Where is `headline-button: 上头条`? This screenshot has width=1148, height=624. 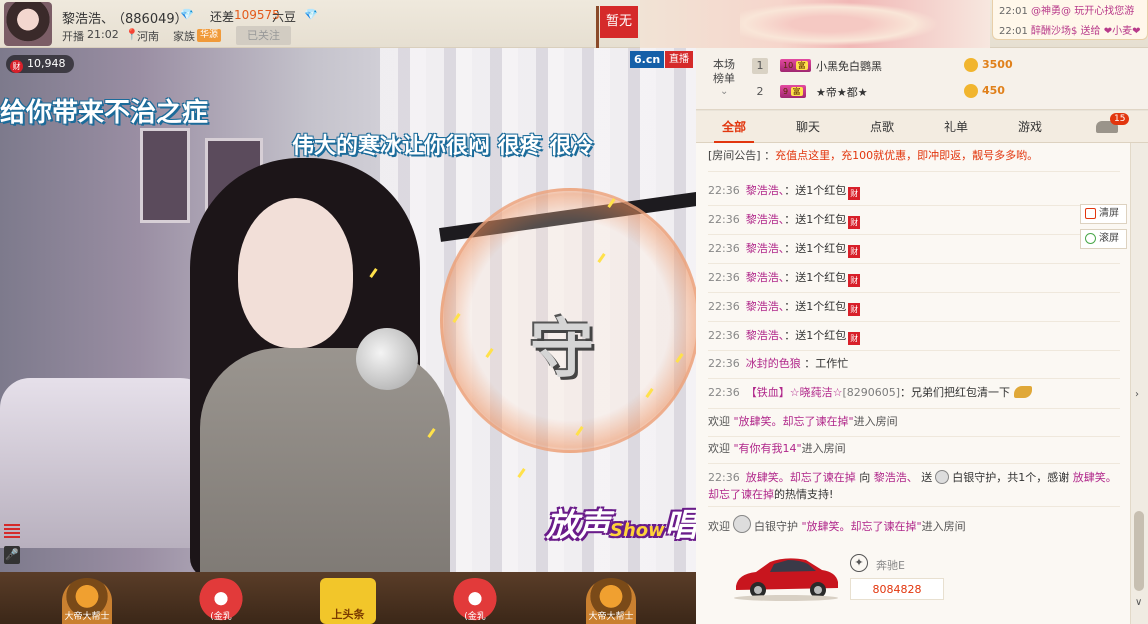 headline-button: 上头条 is located at coordinates (348, 601).